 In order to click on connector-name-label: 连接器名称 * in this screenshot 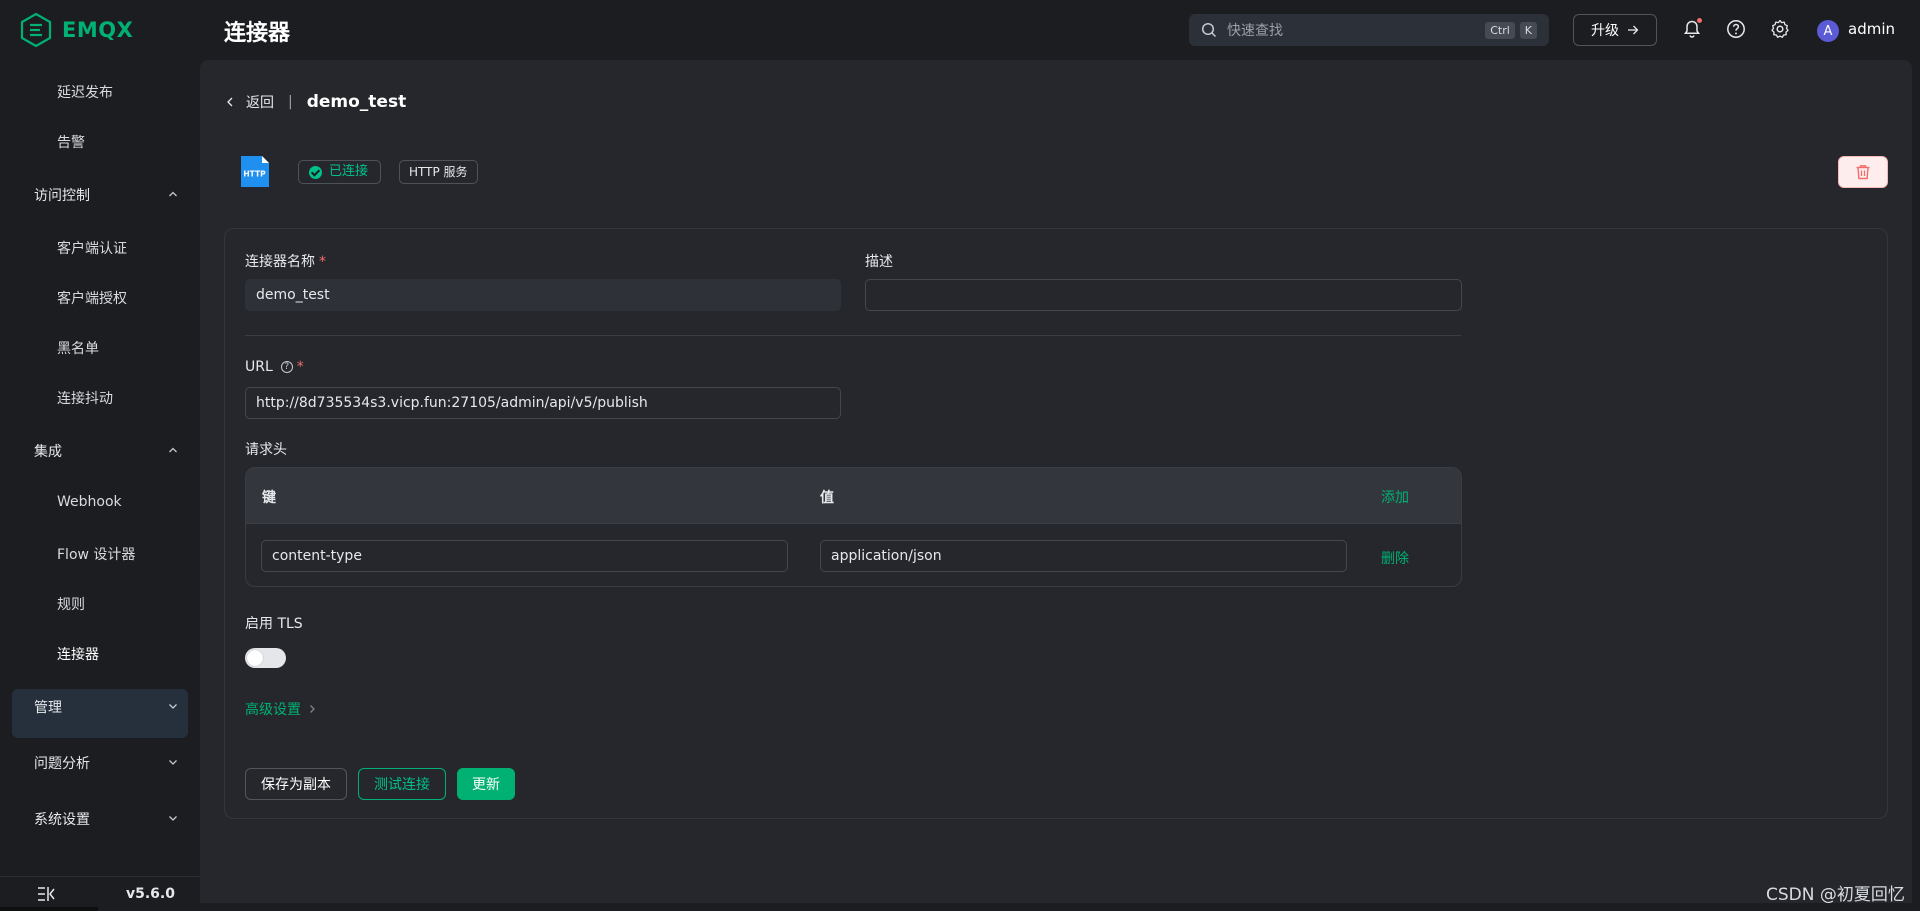, I will do `click(285, 262)`.